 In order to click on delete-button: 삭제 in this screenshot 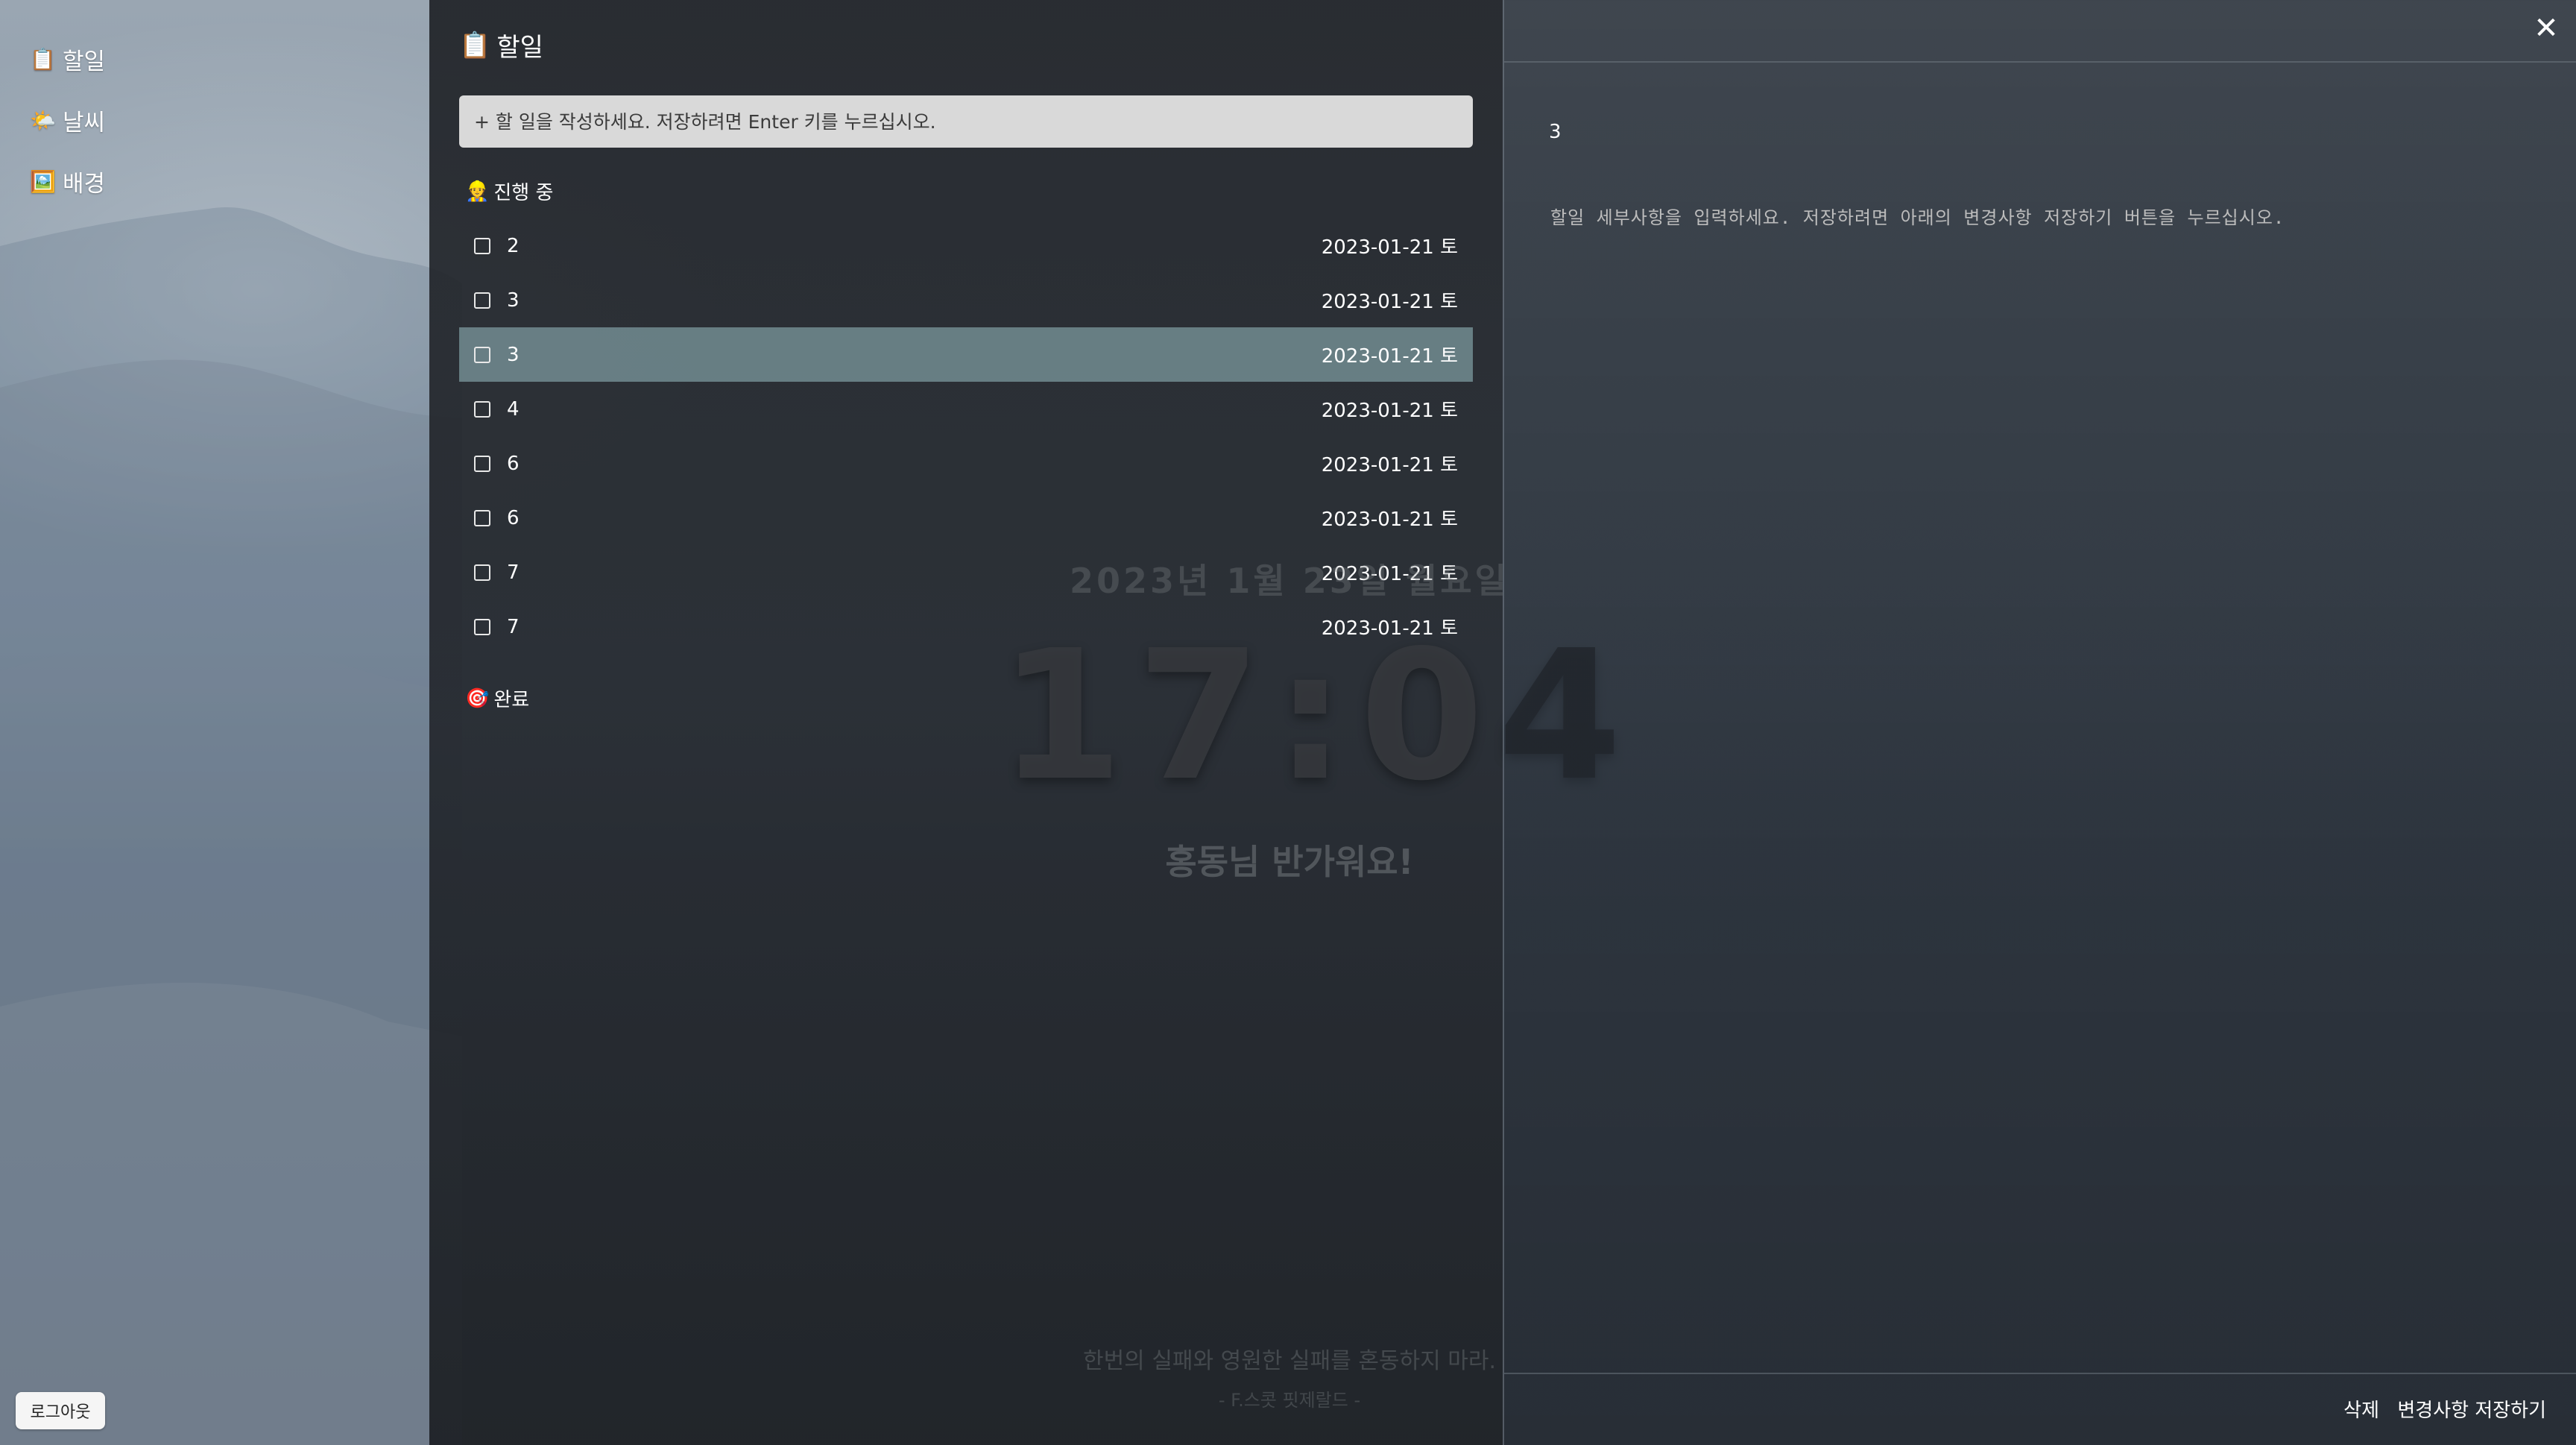, I will do `click(2361, 1409)`.